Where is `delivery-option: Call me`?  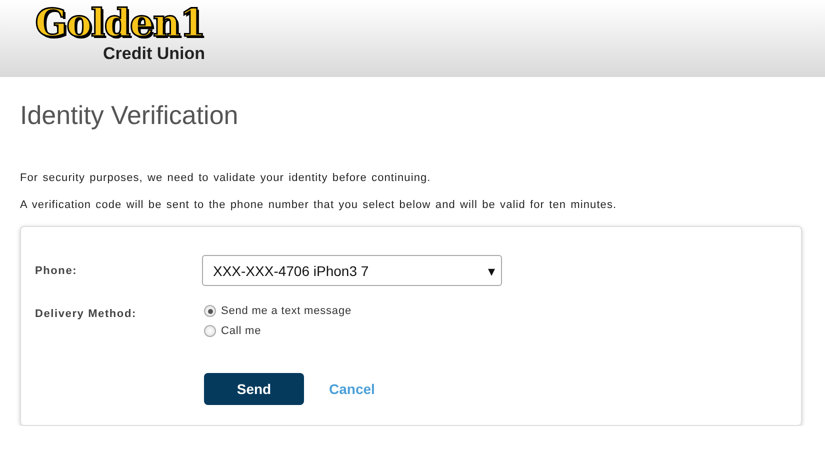 delivery-option: Call me is located at coordinates (353, 331).